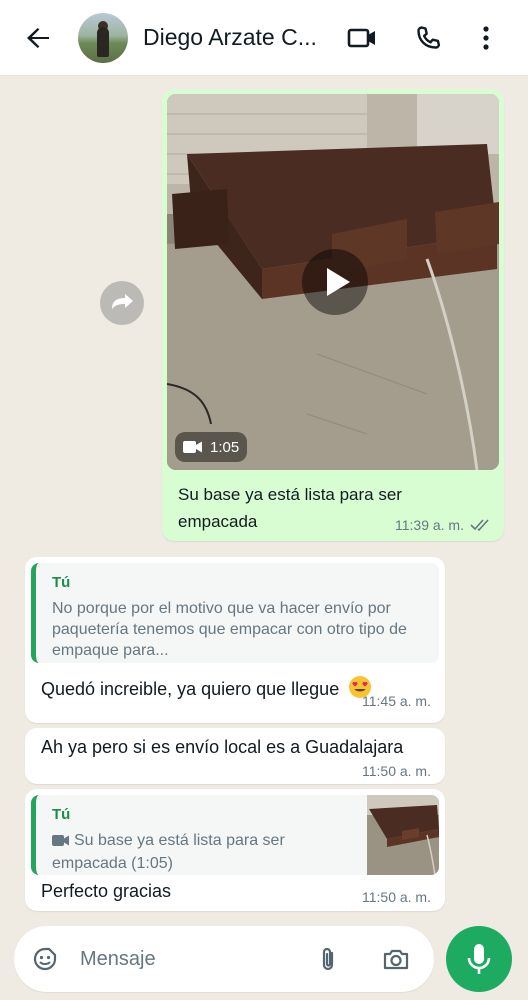  I want to click on video-duration-badge: 1:05, so click(211, 447).